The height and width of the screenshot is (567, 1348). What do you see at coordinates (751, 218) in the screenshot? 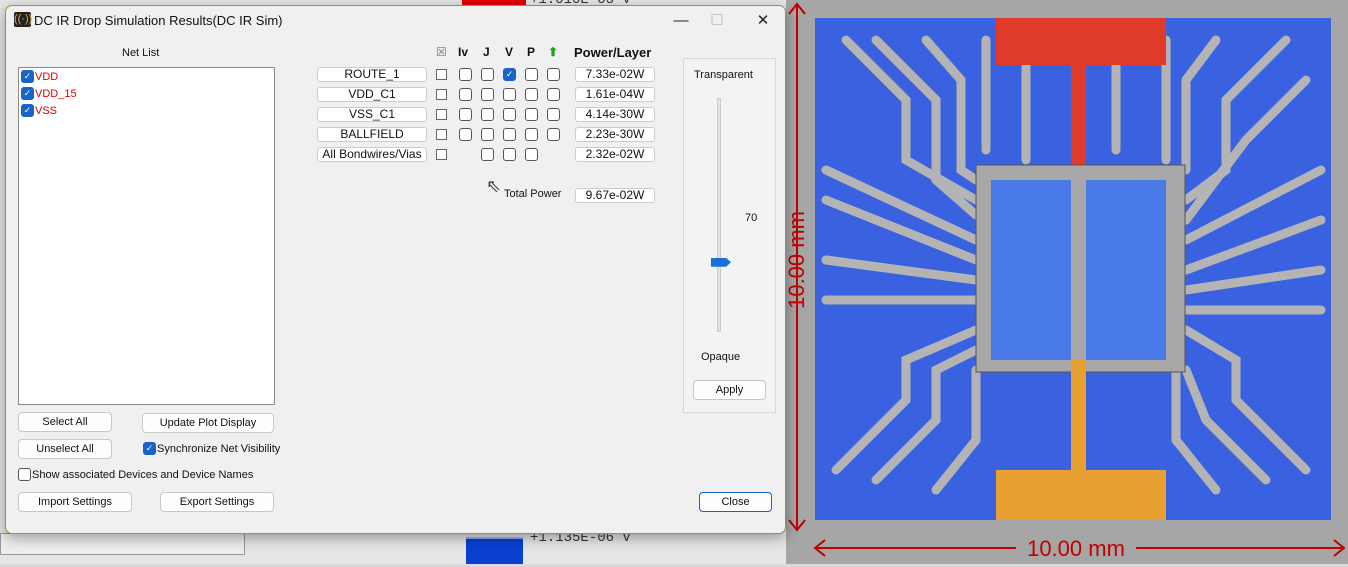
I see `transparency-value: 70` at bounding box center [751, 218].